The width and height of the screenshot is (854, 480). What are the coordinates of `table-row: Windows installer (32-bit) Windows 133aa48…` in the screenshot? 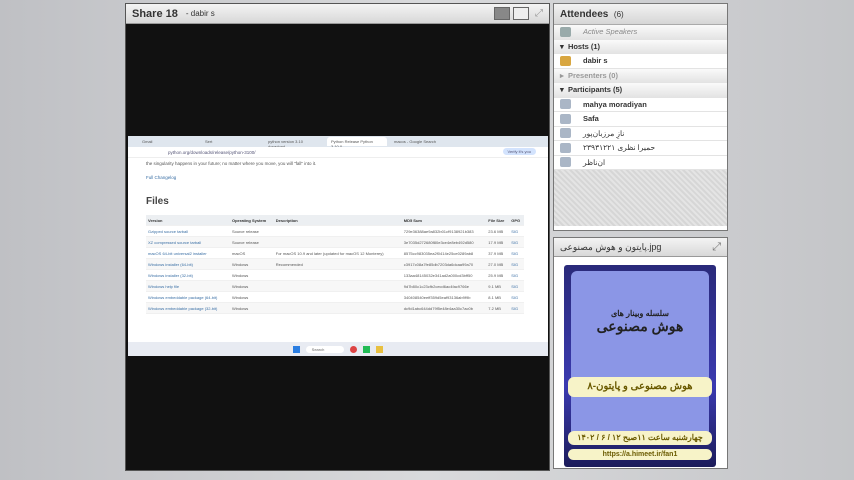 It's located at (335, 275).